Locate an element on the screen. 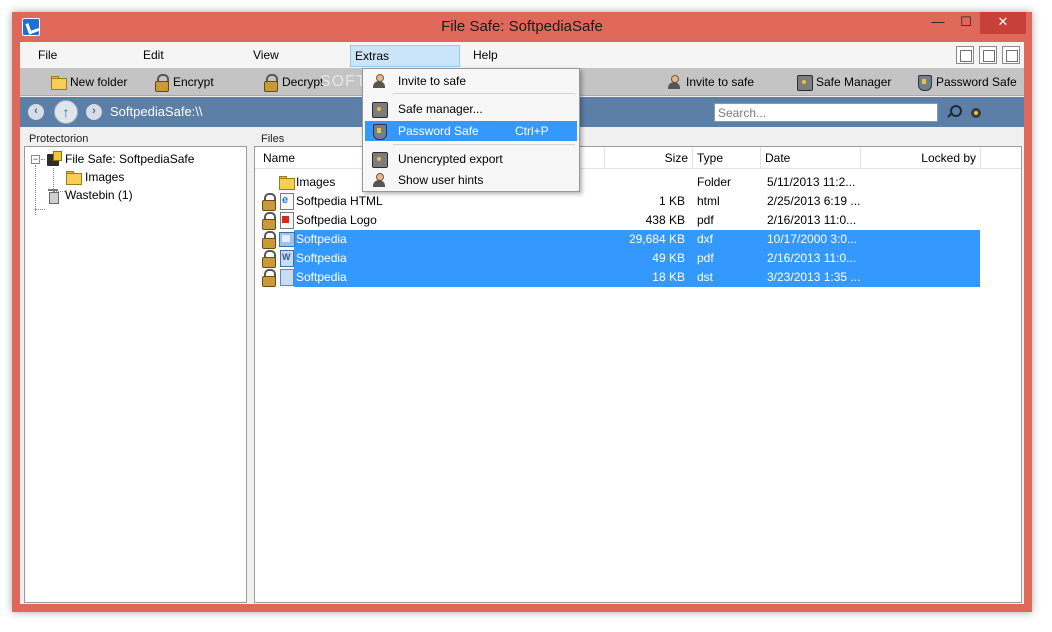  back-arrow-icon: ‹ is located at coordinates (36, 112).